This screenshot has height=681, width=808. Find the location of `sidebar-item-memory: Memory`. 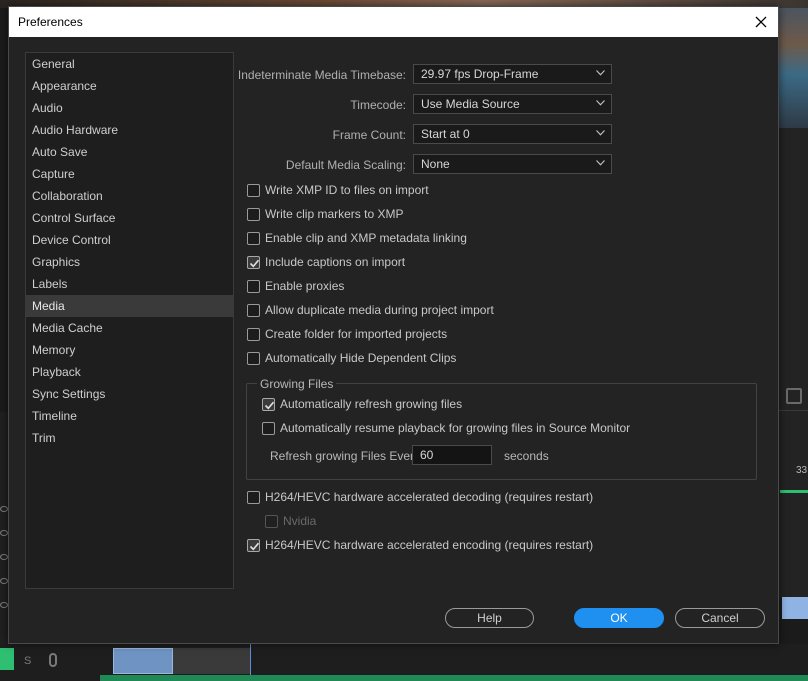

sidebar-item-memory: Memory is located at coordinates (129, 350).